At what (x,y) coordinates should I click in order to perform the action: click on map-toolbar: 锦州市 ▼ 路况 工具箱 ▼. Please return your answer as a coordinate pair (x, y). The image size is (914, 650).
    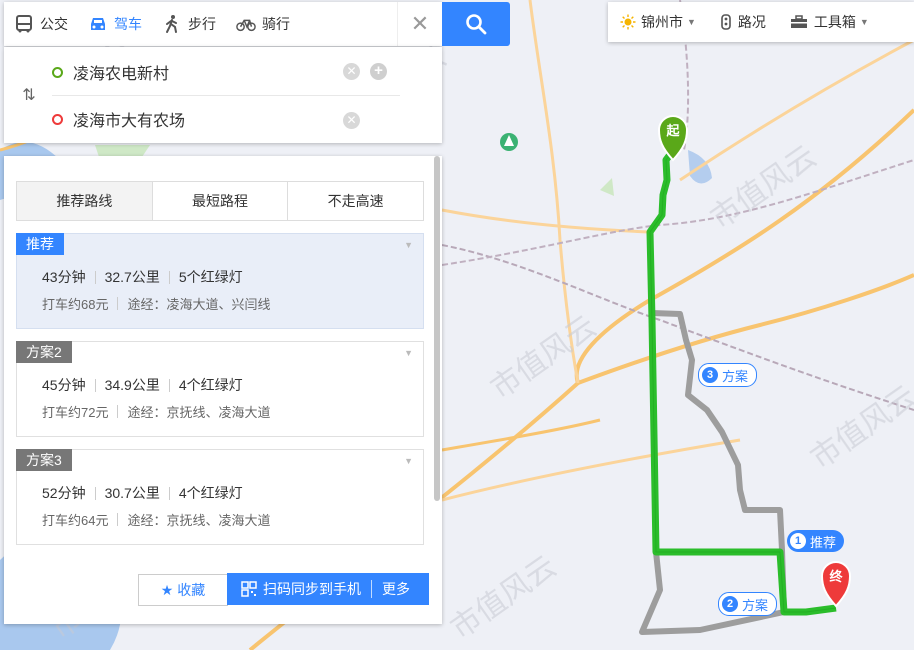
    Looking at the image, I should click on (761, 22).